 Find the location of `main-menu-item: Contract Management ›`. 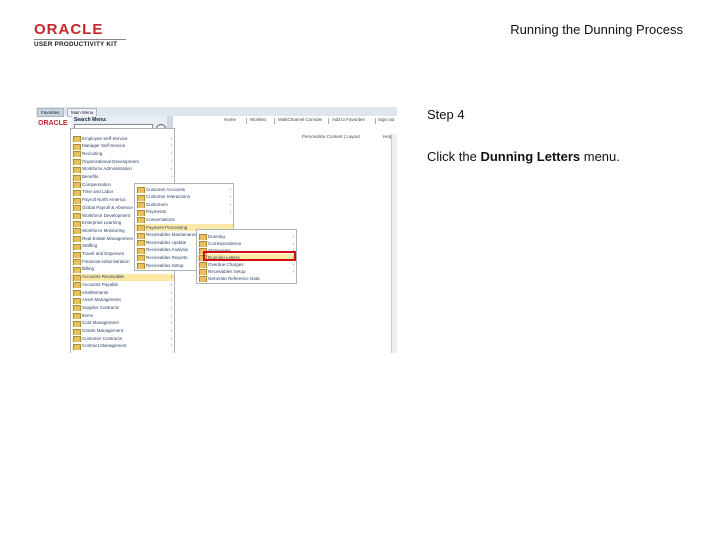

main-menu-item: Contract Management › is located at coordinates (122, 346).